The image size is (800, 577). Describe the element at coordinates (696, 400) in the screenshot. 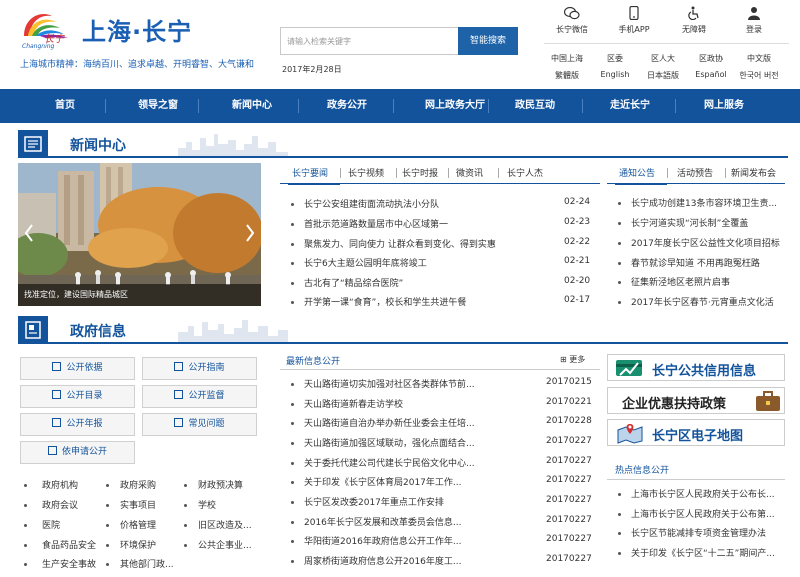

I see `banner-enterprise-policy: 企业优惠扶持政策` at that location.